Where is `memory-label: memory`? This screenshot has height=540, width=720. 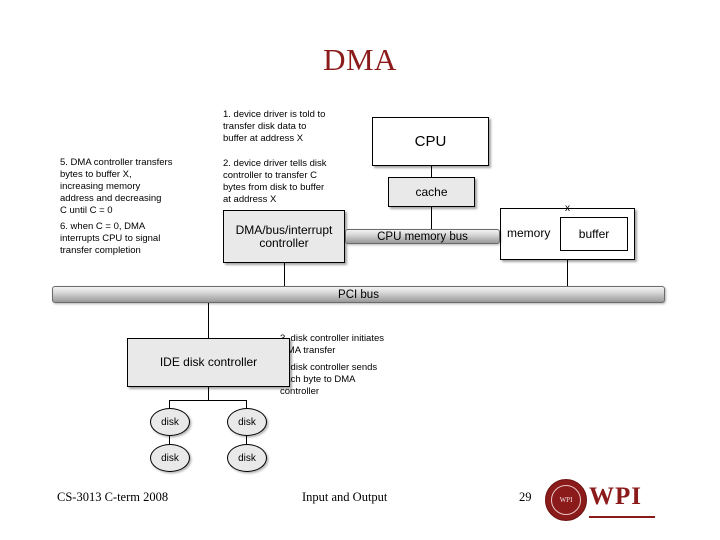
memory-label: memory is located at coordinates (529, 233).